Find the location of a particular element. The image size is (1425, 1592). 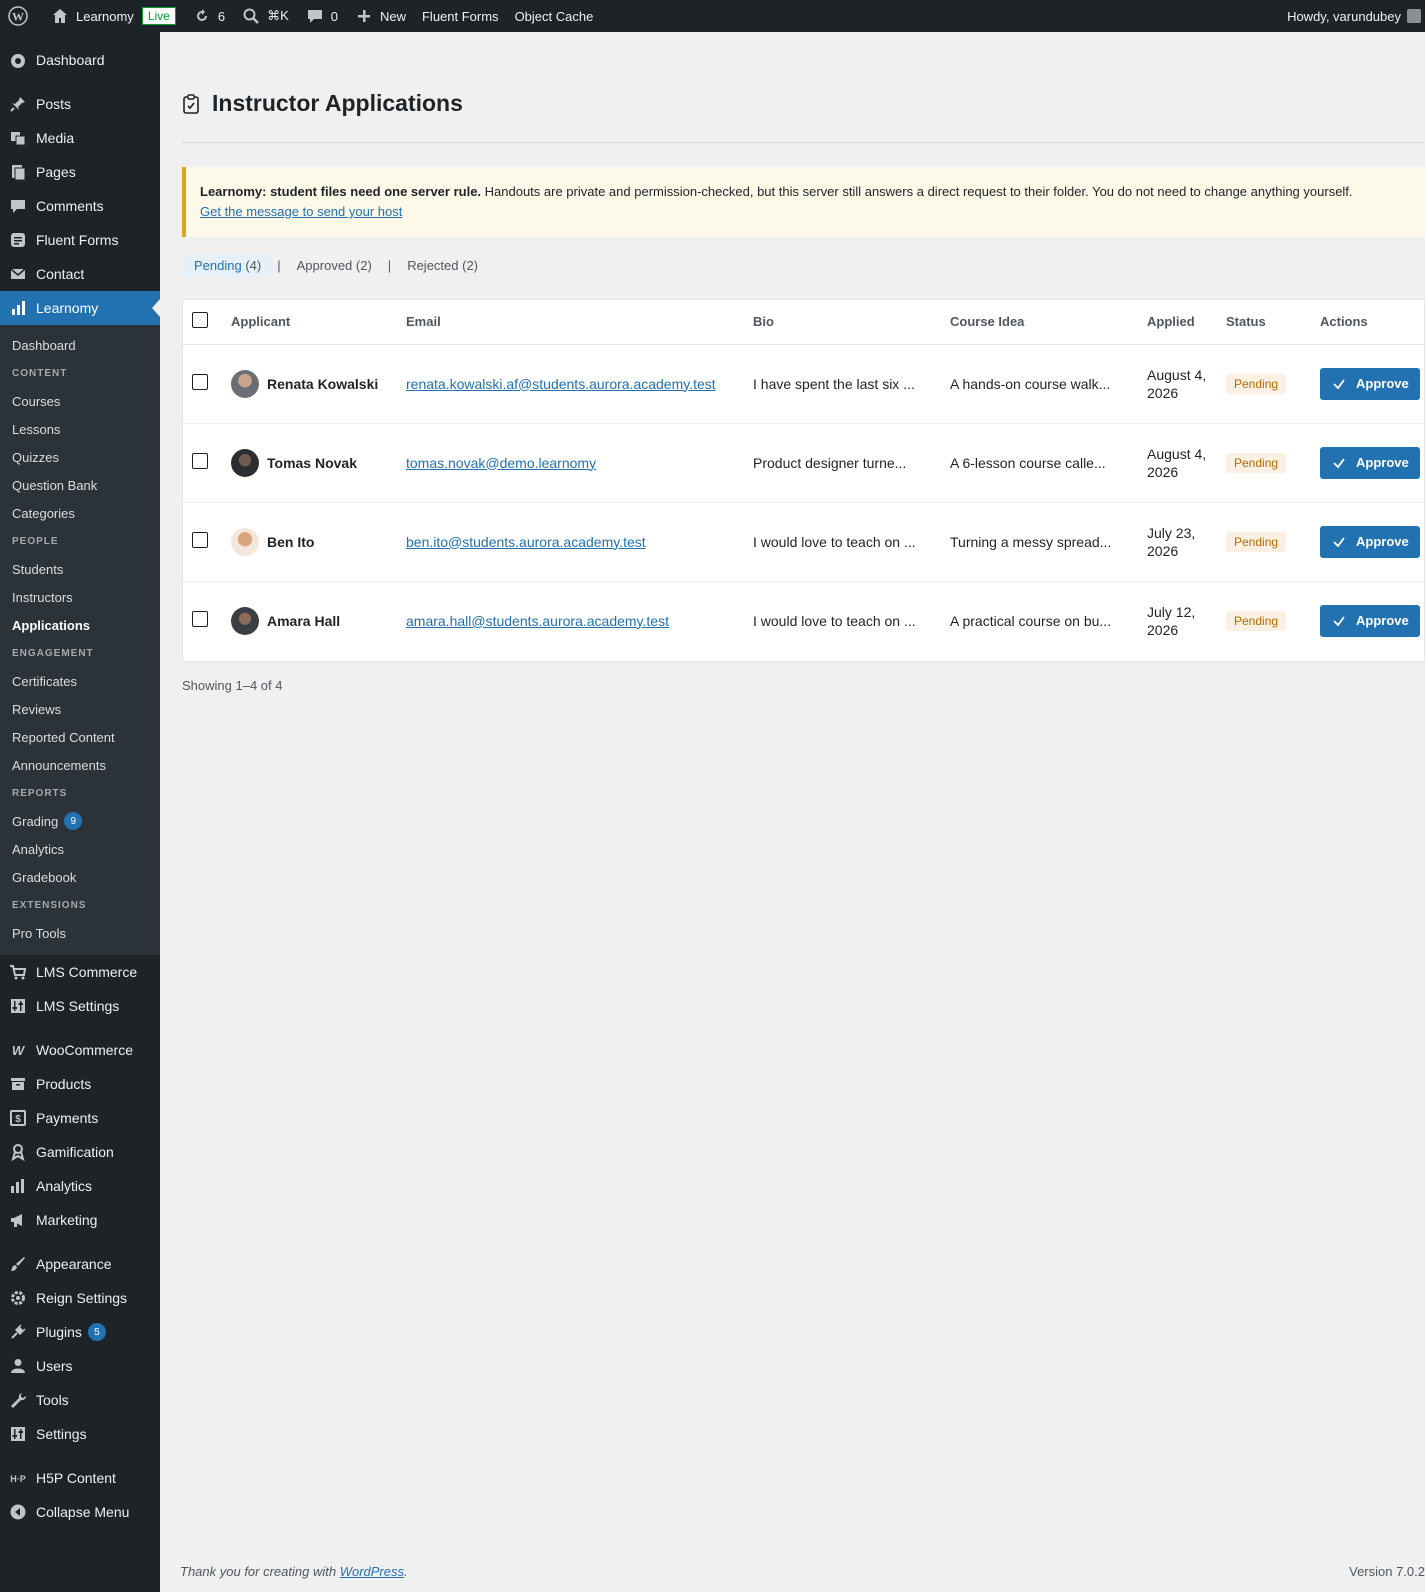

select-all-checkbox is located at coordinates (200, 320).